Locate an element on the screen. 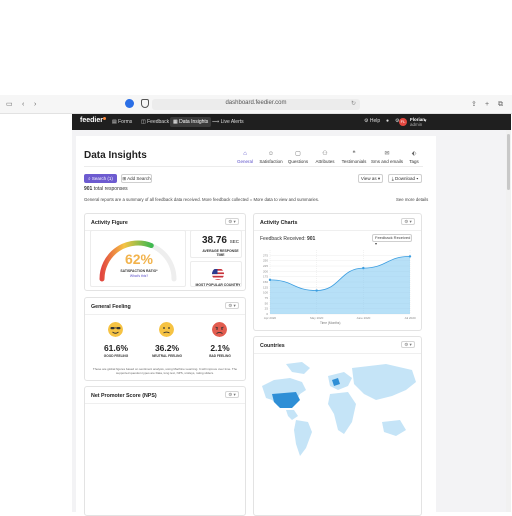 The height and width of the screenshot is (516, 512). x-tick-label: Jul 2020 is located at coordinates (410, 318).